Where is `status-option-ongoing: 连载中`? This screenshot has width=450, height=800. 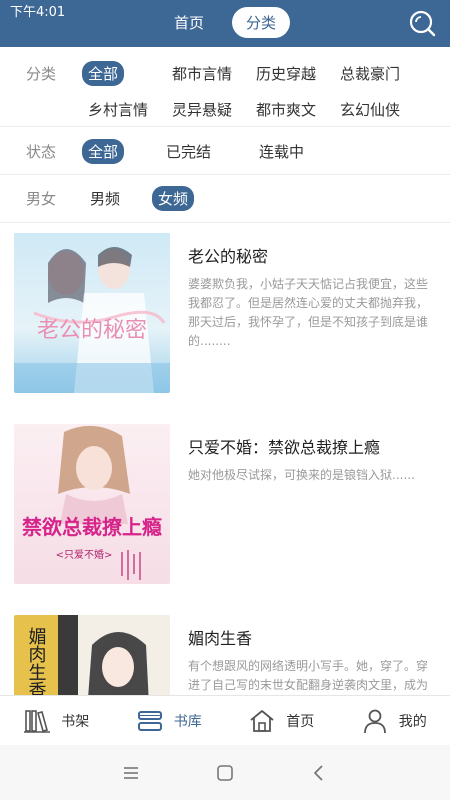
status-option-ongoing: 连载中 is located at coordinates (281, 151).